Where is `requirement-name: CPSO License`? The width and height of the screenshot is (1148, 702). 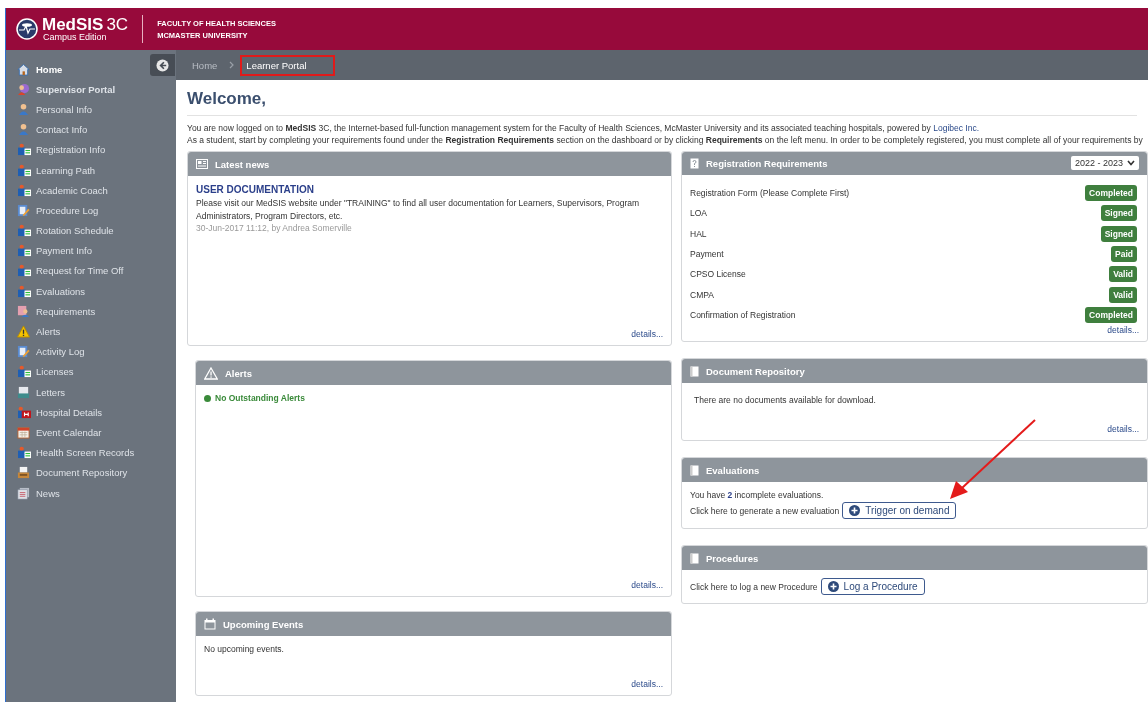 requirement-name: CPSO License is located at coordinates (718, 274).